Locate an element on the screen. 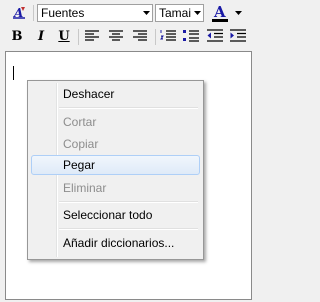  text-caret is located at coordinates (13, 73).